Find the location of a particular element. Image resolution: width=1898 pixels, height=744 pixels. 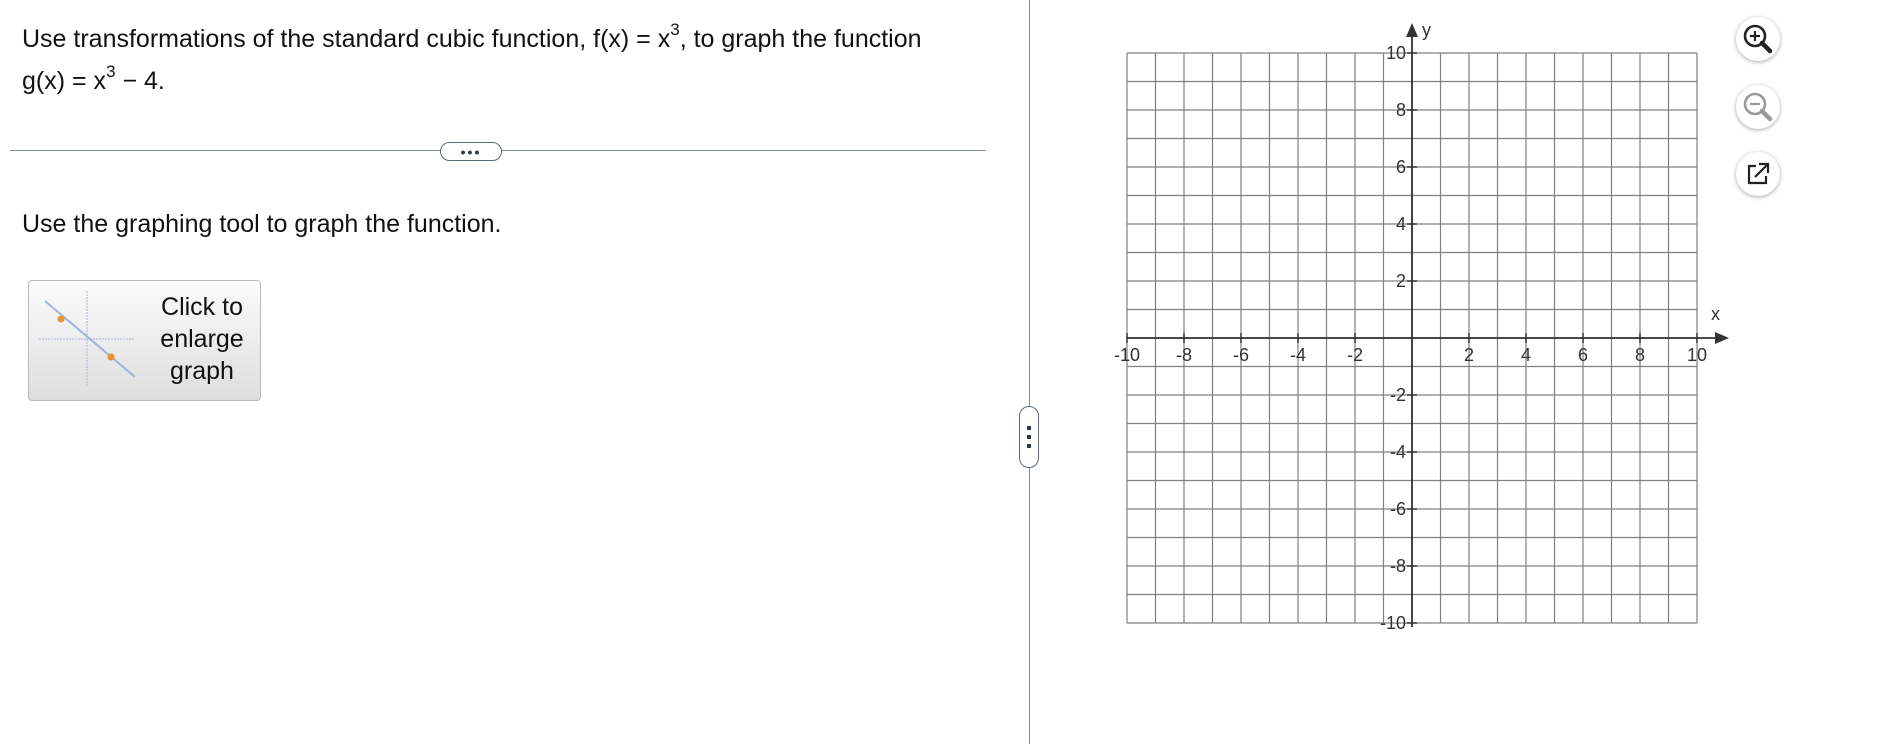

pane-divider is located at coordinates (1029, 372).